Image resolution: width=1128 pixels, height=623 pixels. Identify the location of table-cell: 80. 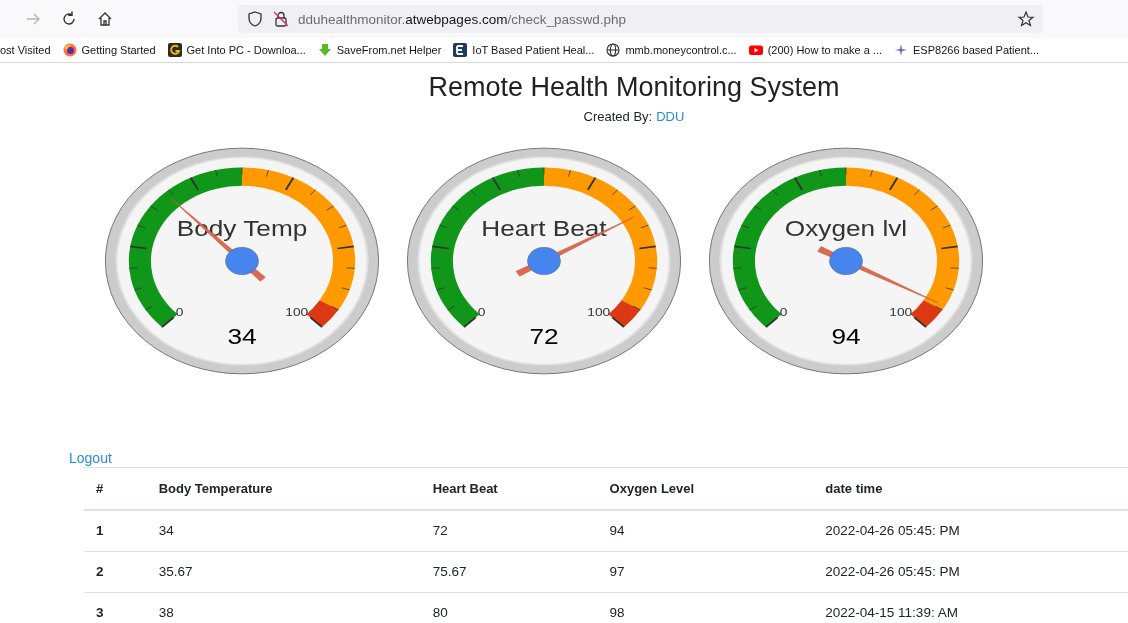
(509, 607).